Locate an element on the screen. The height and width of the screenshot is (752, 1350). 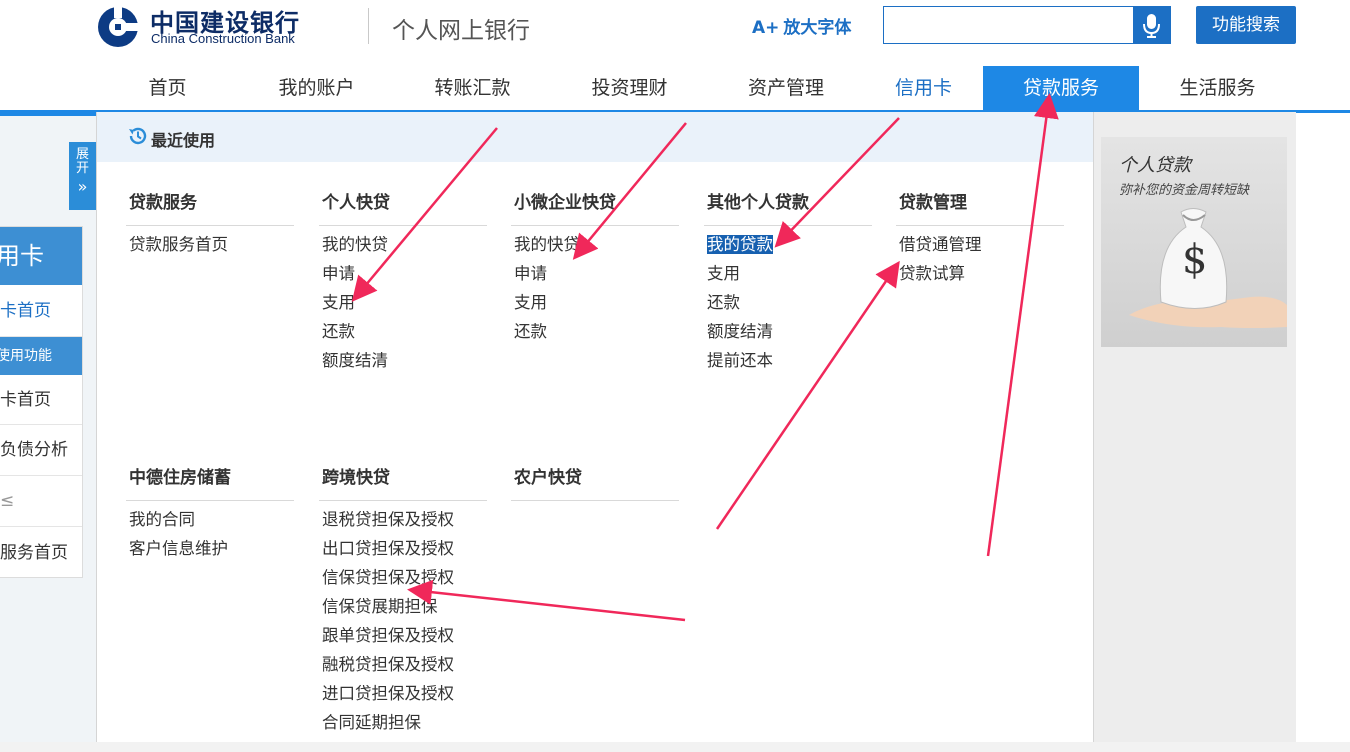
column-title: 其他个人贷款 is located at coordinates (788, 207).